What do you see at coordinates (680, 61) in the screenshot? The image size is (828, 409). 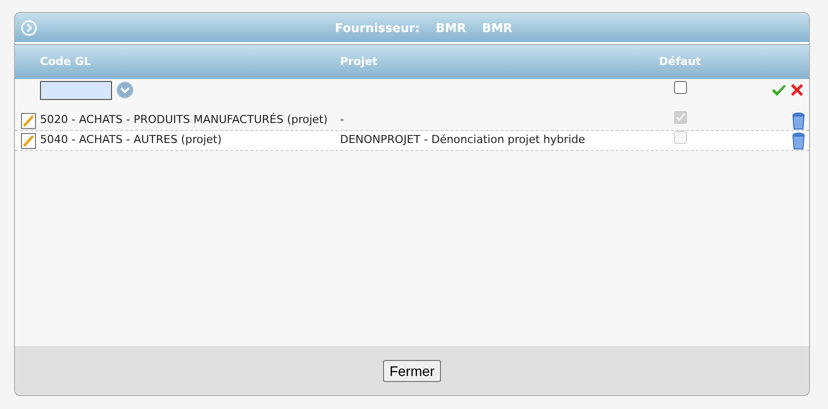 I see `column-header: Défaut` at bounding box center [680, 61].